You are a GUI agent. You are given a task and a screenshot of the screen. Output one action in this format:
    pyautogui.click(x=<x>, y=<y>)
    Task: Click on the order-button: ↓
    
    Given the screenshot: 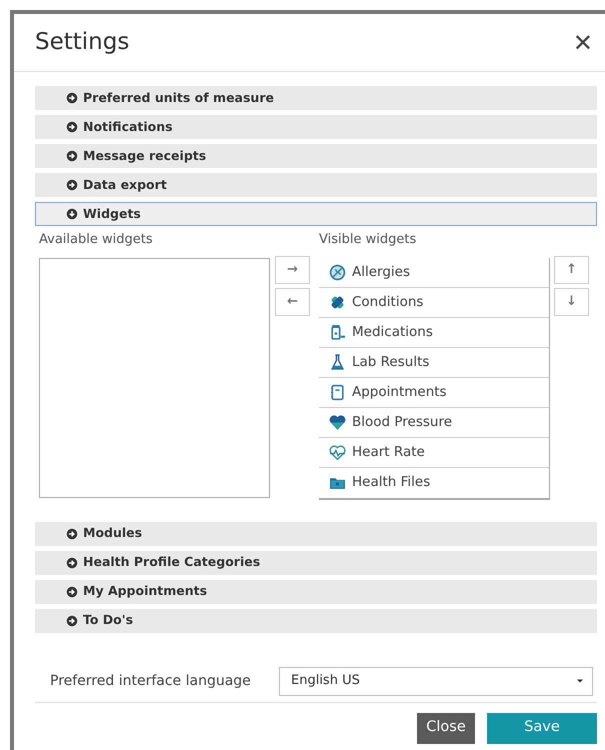 What is the action you would take?
    pyautogui.click(x=571, y=302)
    